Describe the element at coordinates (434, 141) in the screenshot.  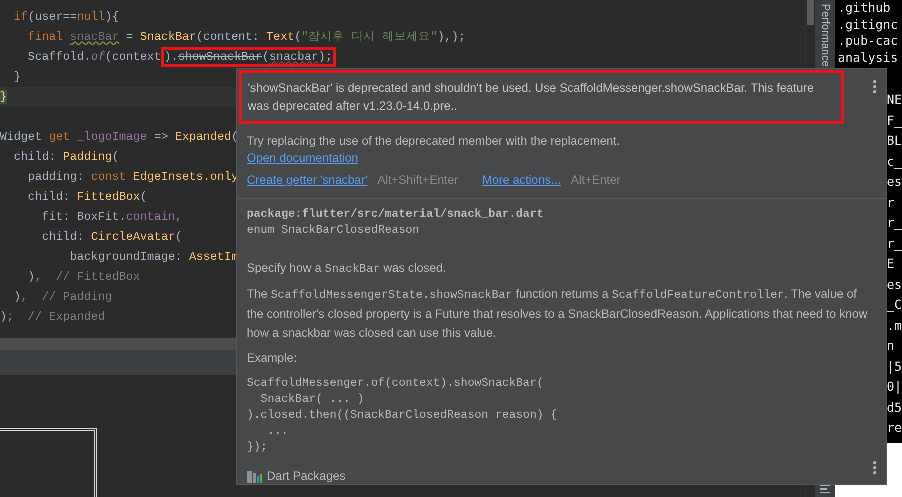
I see `hint-text: Try replacing the use of the deprecated member with the replacement.` at that location.